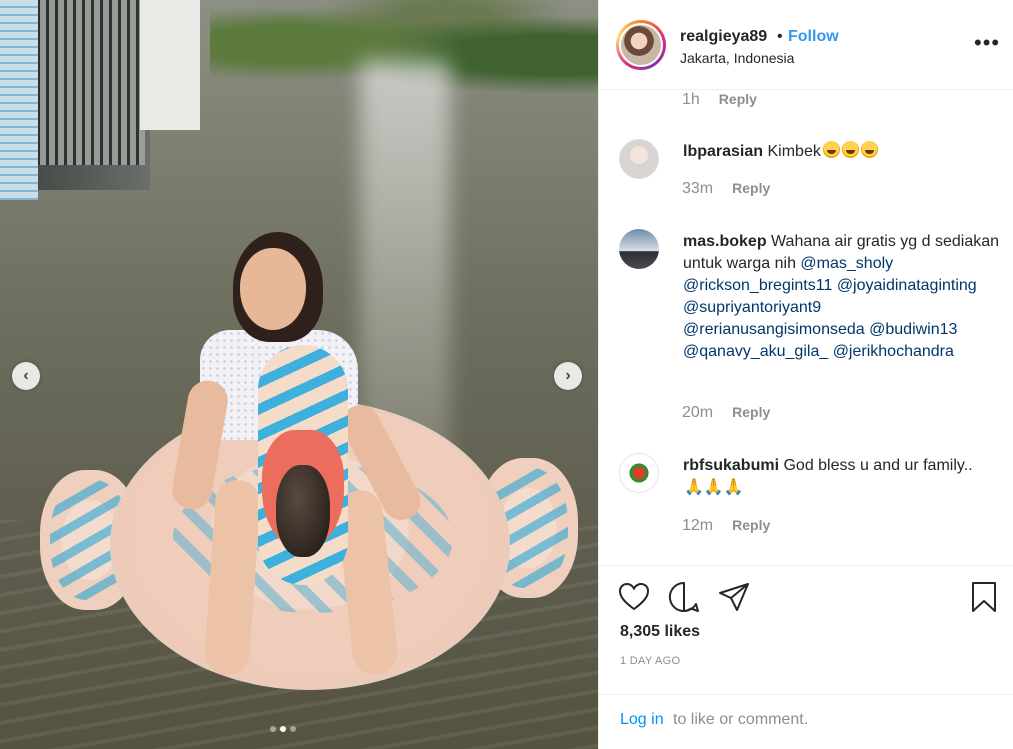 The image size is (1013, 749). What do you see at coordinates (813, 37) in the screenshot?
I see `follow-button: Follow` at bounding box center [813, 37].